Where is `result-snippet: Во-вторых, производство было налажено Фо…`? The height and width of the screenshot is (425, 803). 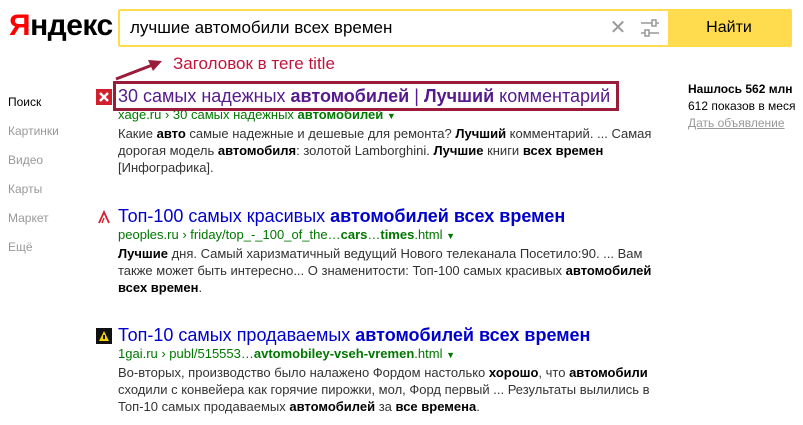 result-snippet: Во-вторых, производство было налажено Фо… is located at coordinates (384, 389).